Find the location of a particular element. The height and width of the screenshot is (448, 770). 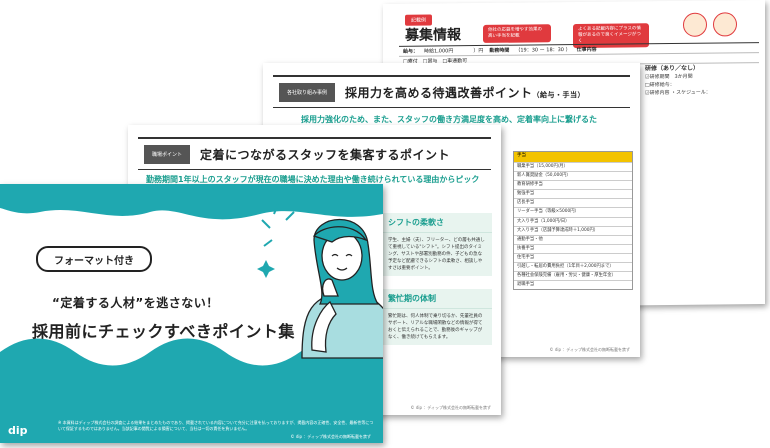

table-row: 教育研修手当 is located at coordinates (573, 184).